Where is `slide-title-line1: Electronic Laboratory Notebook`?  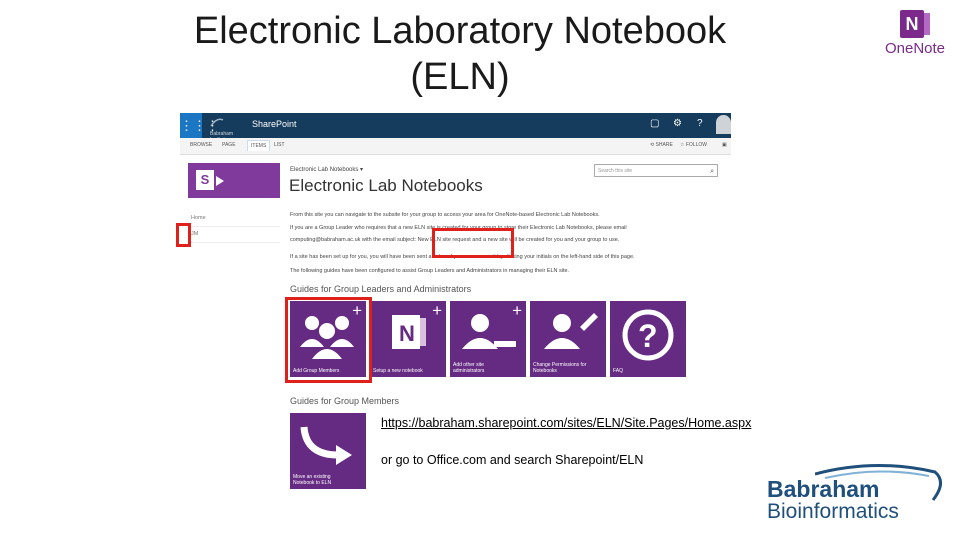
slide-title-line1: Electronic Laboratory Notebook is located at coordinates (460, 31).